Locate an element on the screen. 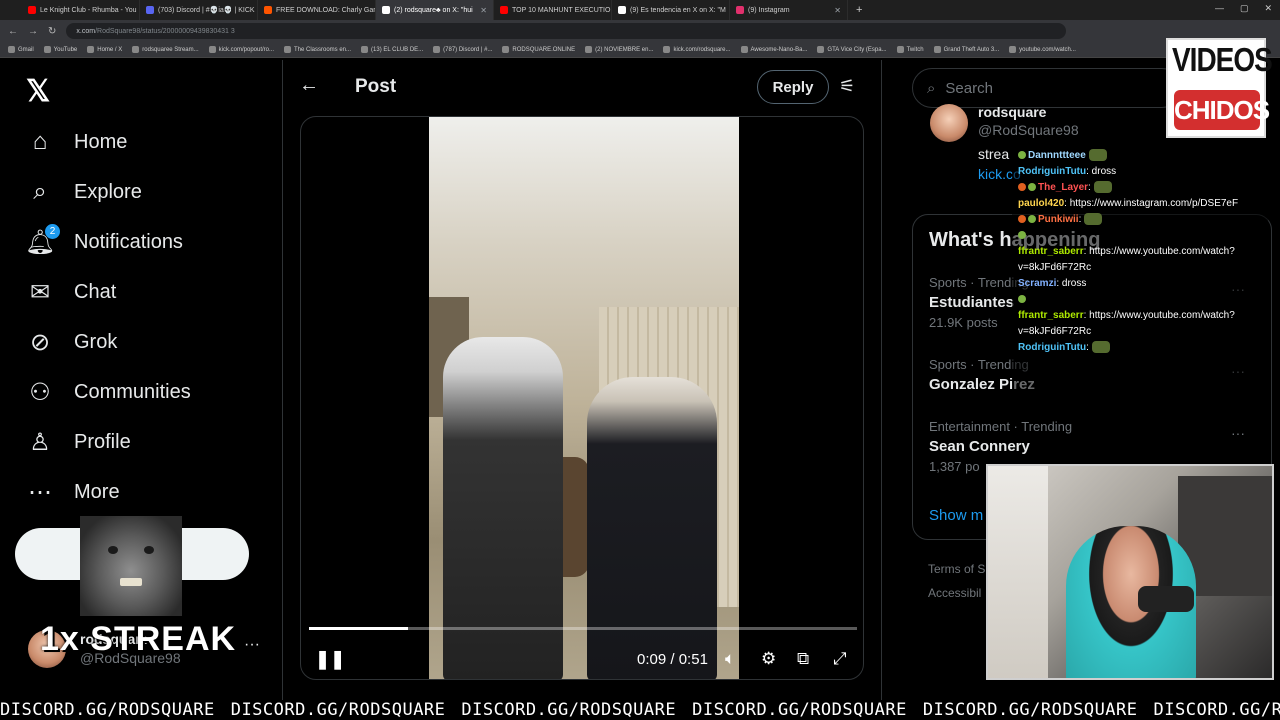 This screenshot has height=720, width=1280. browser-tab: FREE DOWNLOAD: Charly Garc✕ is located at coordinates (317, 10).